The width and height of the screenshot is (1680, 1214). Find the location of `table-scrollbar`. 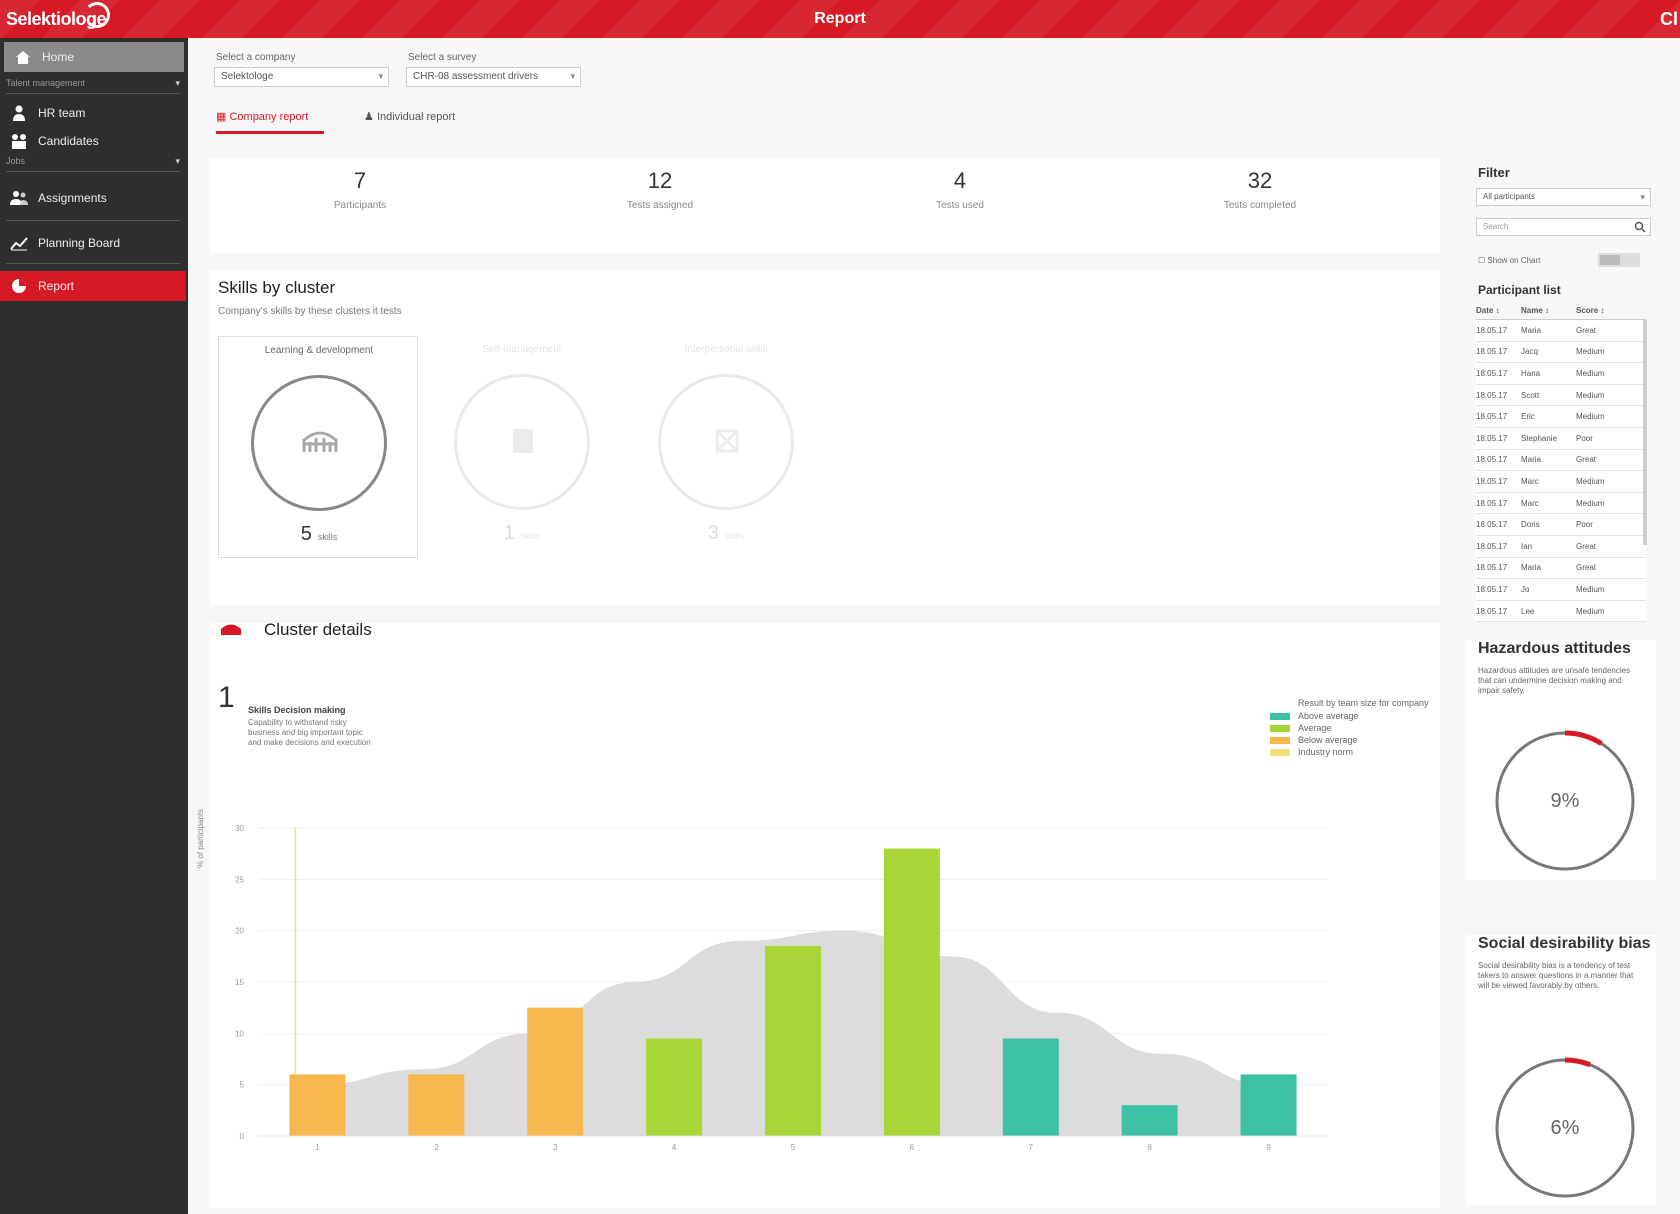

table-scrollbar is located at coordinates (1645, 432).